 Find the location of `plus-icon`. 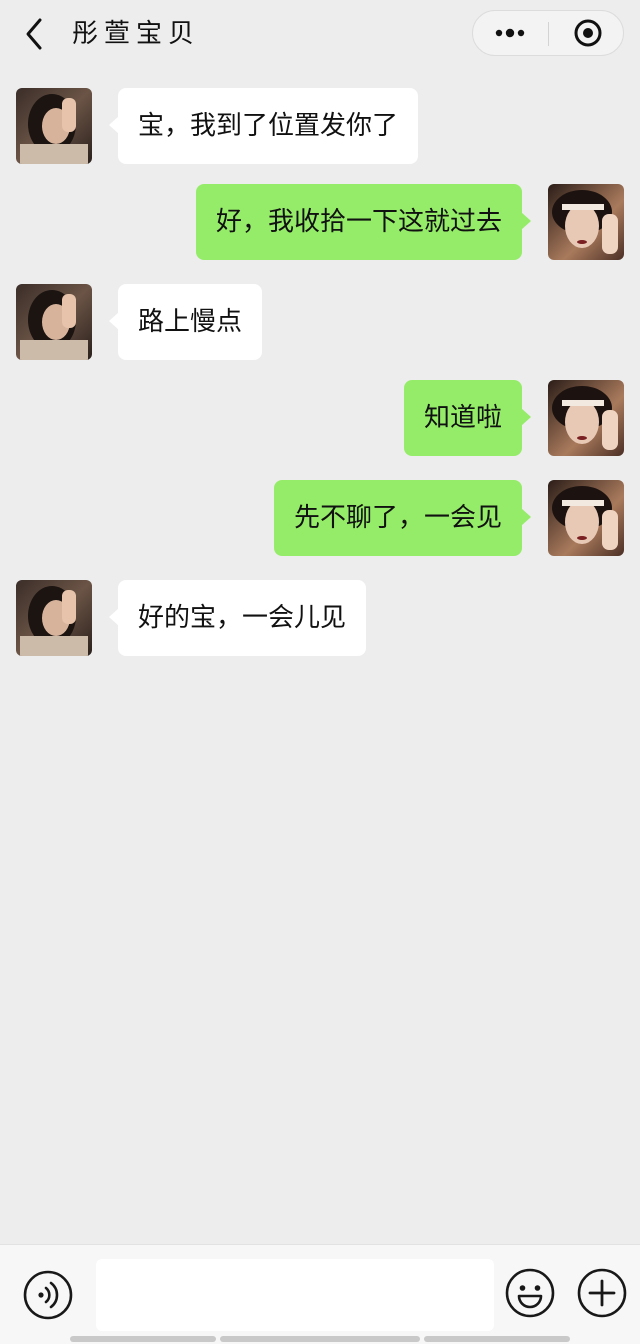

plus-icon is located at coordinates (602, 1293).